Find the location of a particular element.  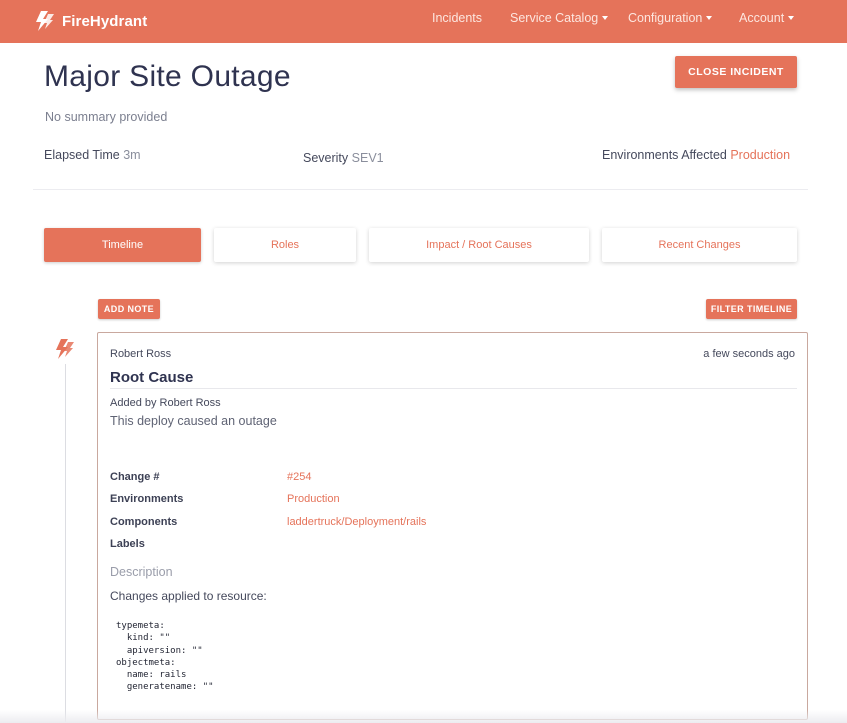

environments-affected-label: Environments Affected is located at coordinates (664, 155).